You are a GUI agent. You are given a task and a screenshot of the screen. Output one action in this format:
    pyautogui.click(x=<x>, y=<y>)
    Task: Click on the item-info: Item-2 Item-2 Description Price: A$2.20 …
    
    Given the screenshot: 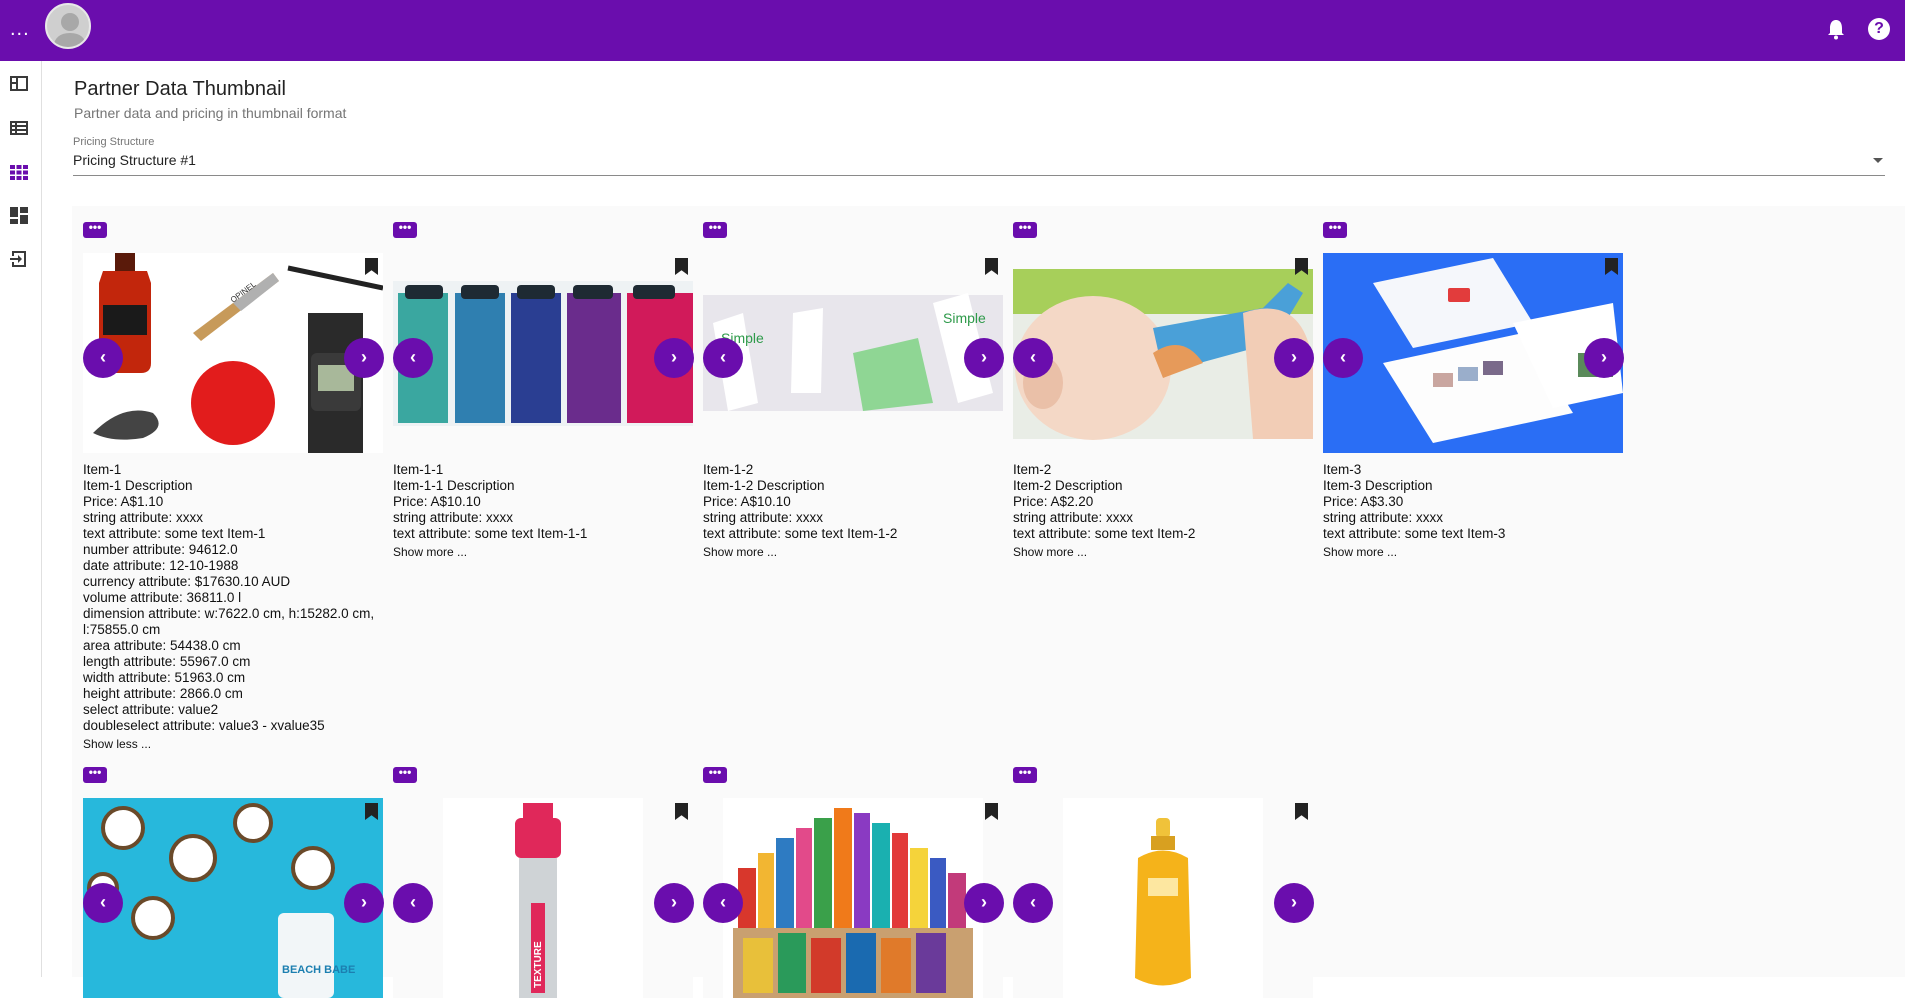 What is the action you would take?
    pyautogui.click(x=1163, y=511)
    